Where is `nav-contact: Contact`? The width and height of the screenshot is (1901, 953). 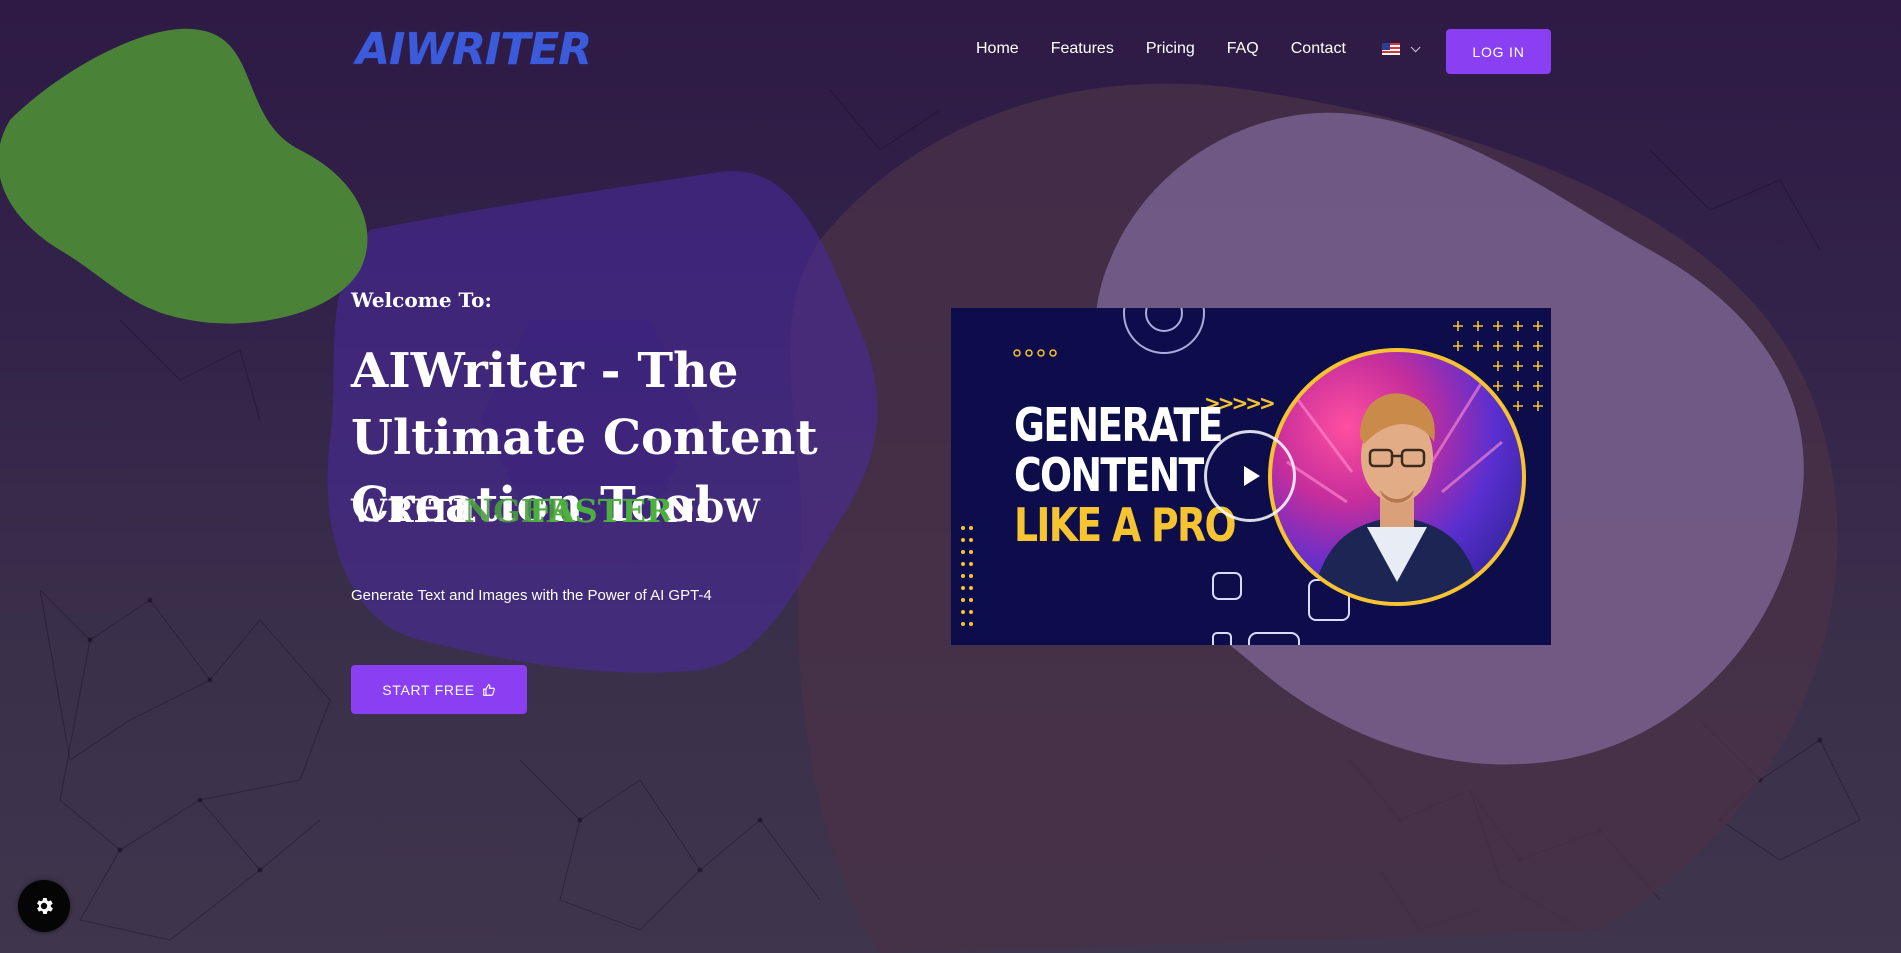 nav-contact: Contact is located at coordinates (1318, 49).